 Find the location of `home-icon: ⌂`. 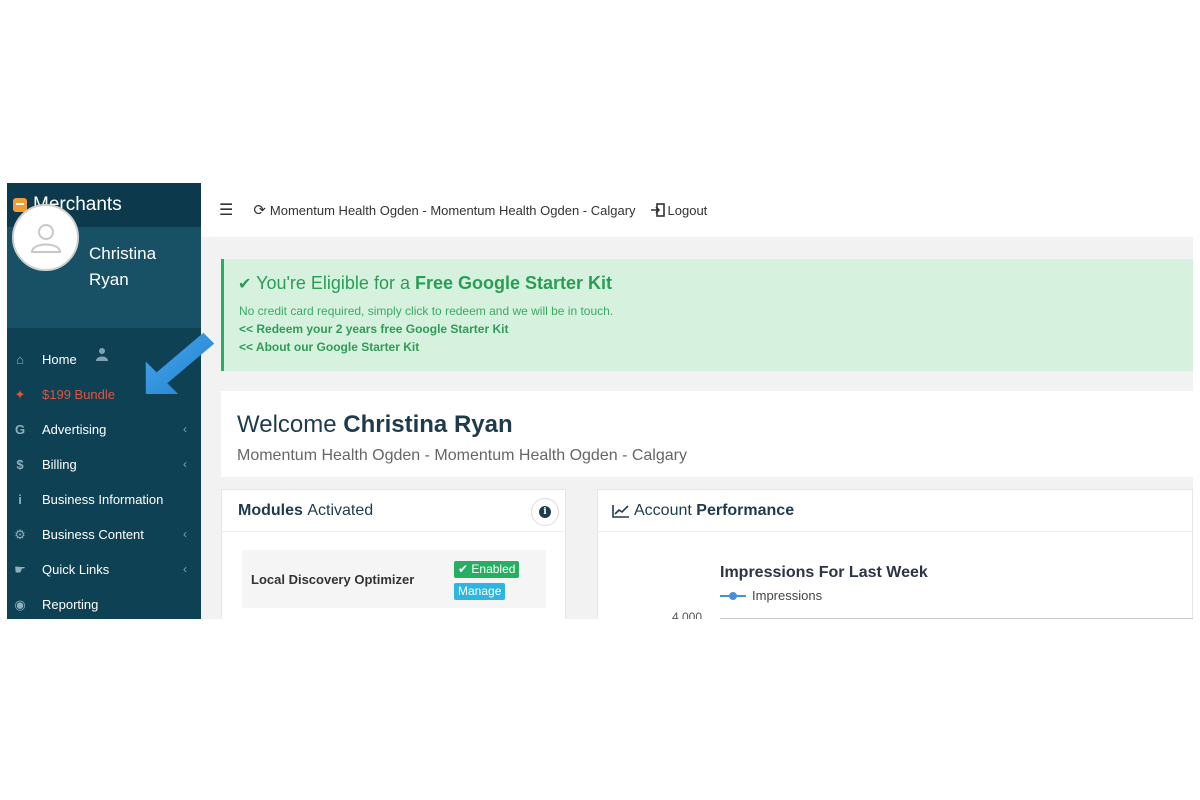

home-icon: ⌂ is located at coordinates (20, 359).